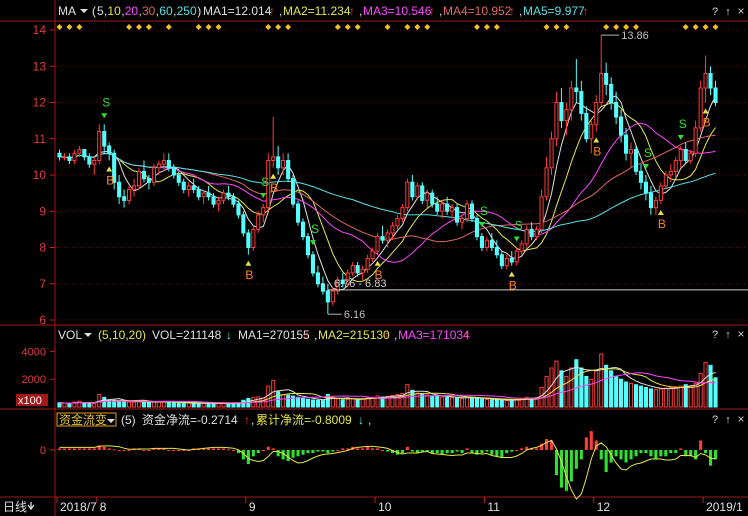 This screenshot has width=748, height=516. I want to click on flow-bars, so click(387, 461).